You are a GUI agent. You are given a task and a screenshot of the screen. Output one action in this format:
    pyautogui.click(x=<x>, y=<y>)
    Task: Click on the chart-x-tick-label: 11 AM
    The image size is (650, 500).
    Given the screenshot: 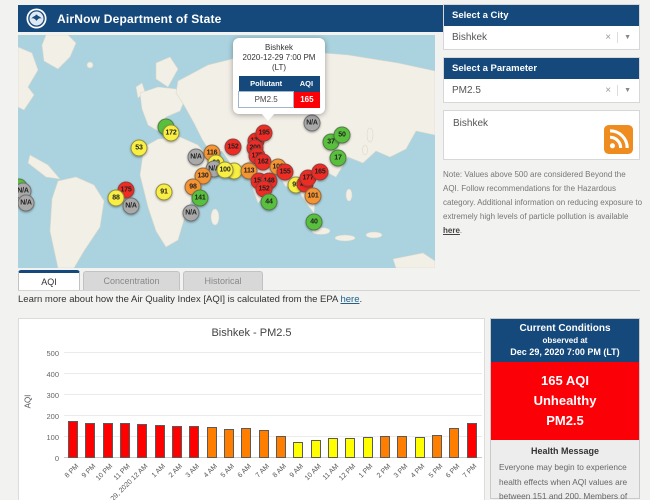 What is the action you would take?
    pyautogui.click(x=330, y=472)
    